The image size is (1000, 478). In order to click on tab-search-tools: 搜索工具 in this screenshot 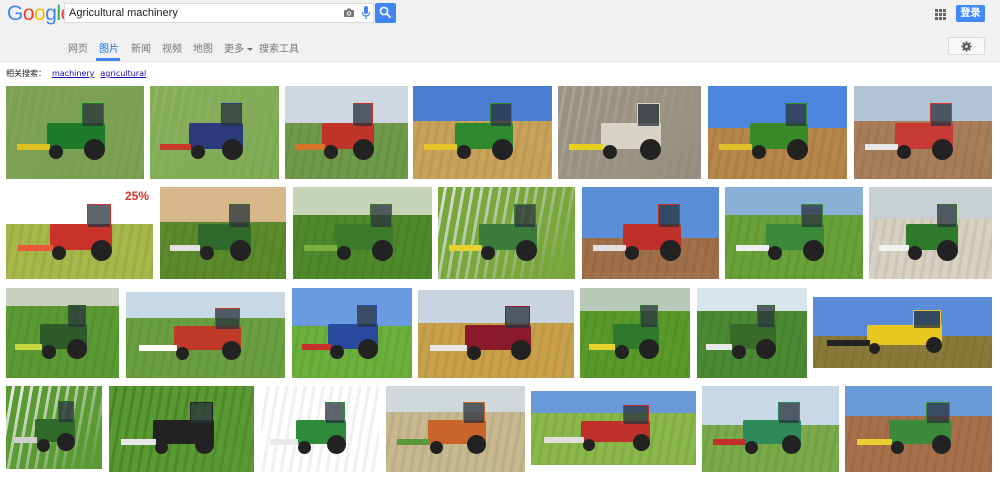, I will do `click(279, 47)`.